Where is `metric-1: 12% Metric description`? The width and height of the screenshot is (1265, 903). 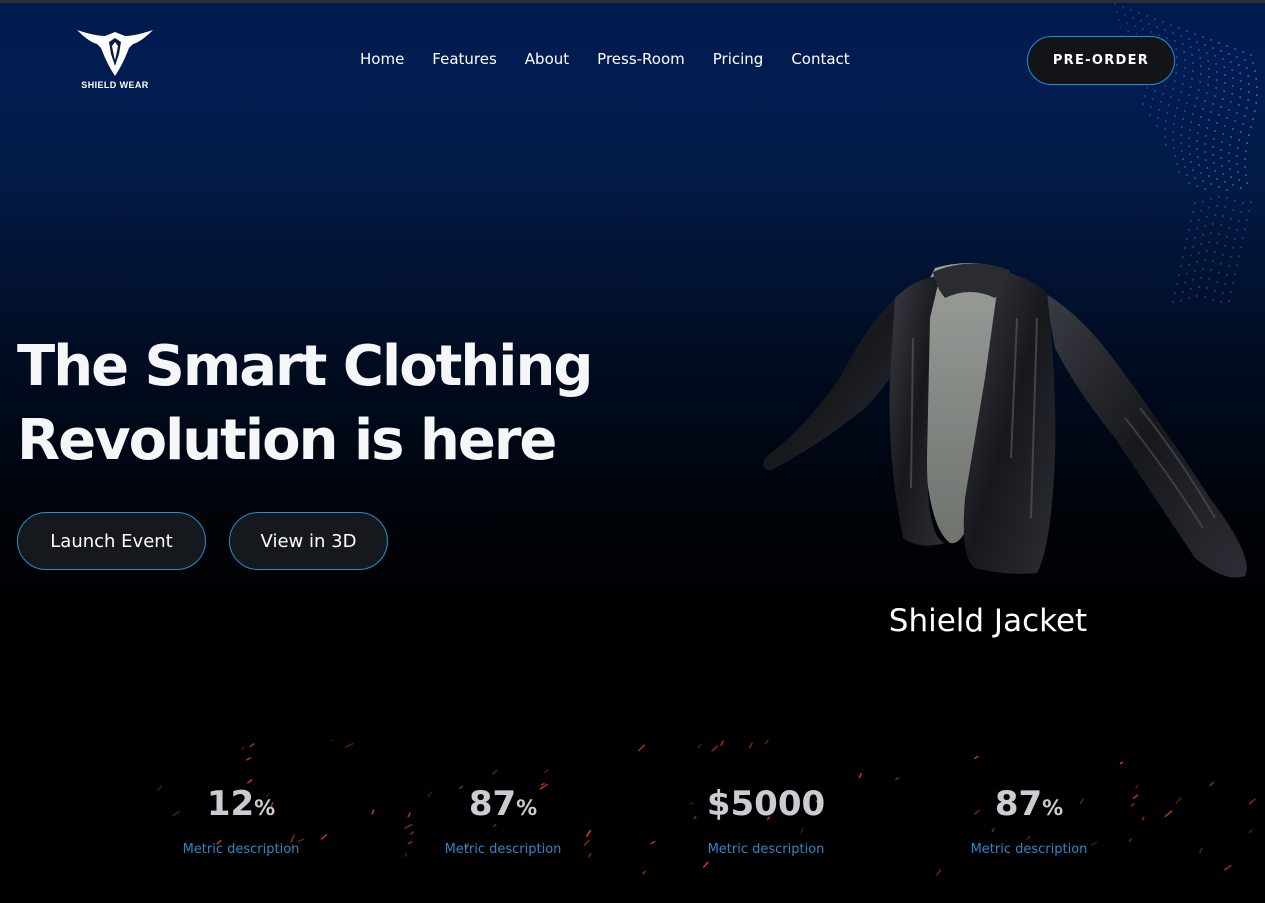 metric-1: 12% Metric description is located at coordinates (241, 820).